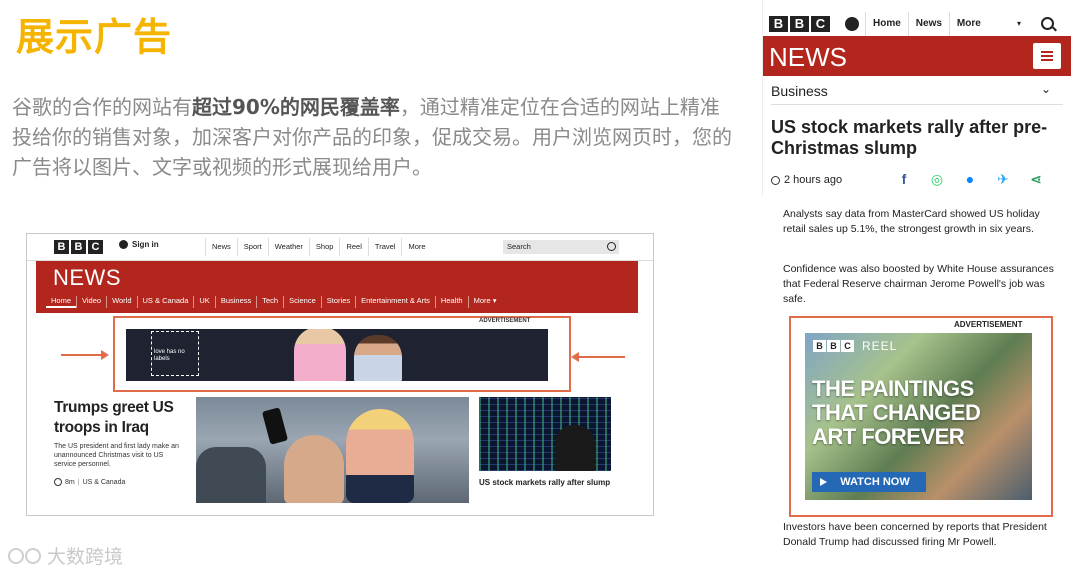 This screenshot has height=578, width=1080. Describe the element at coordinates (353, 247) in the screenshot. I see `topnav-item-reel: Reel` at that location.